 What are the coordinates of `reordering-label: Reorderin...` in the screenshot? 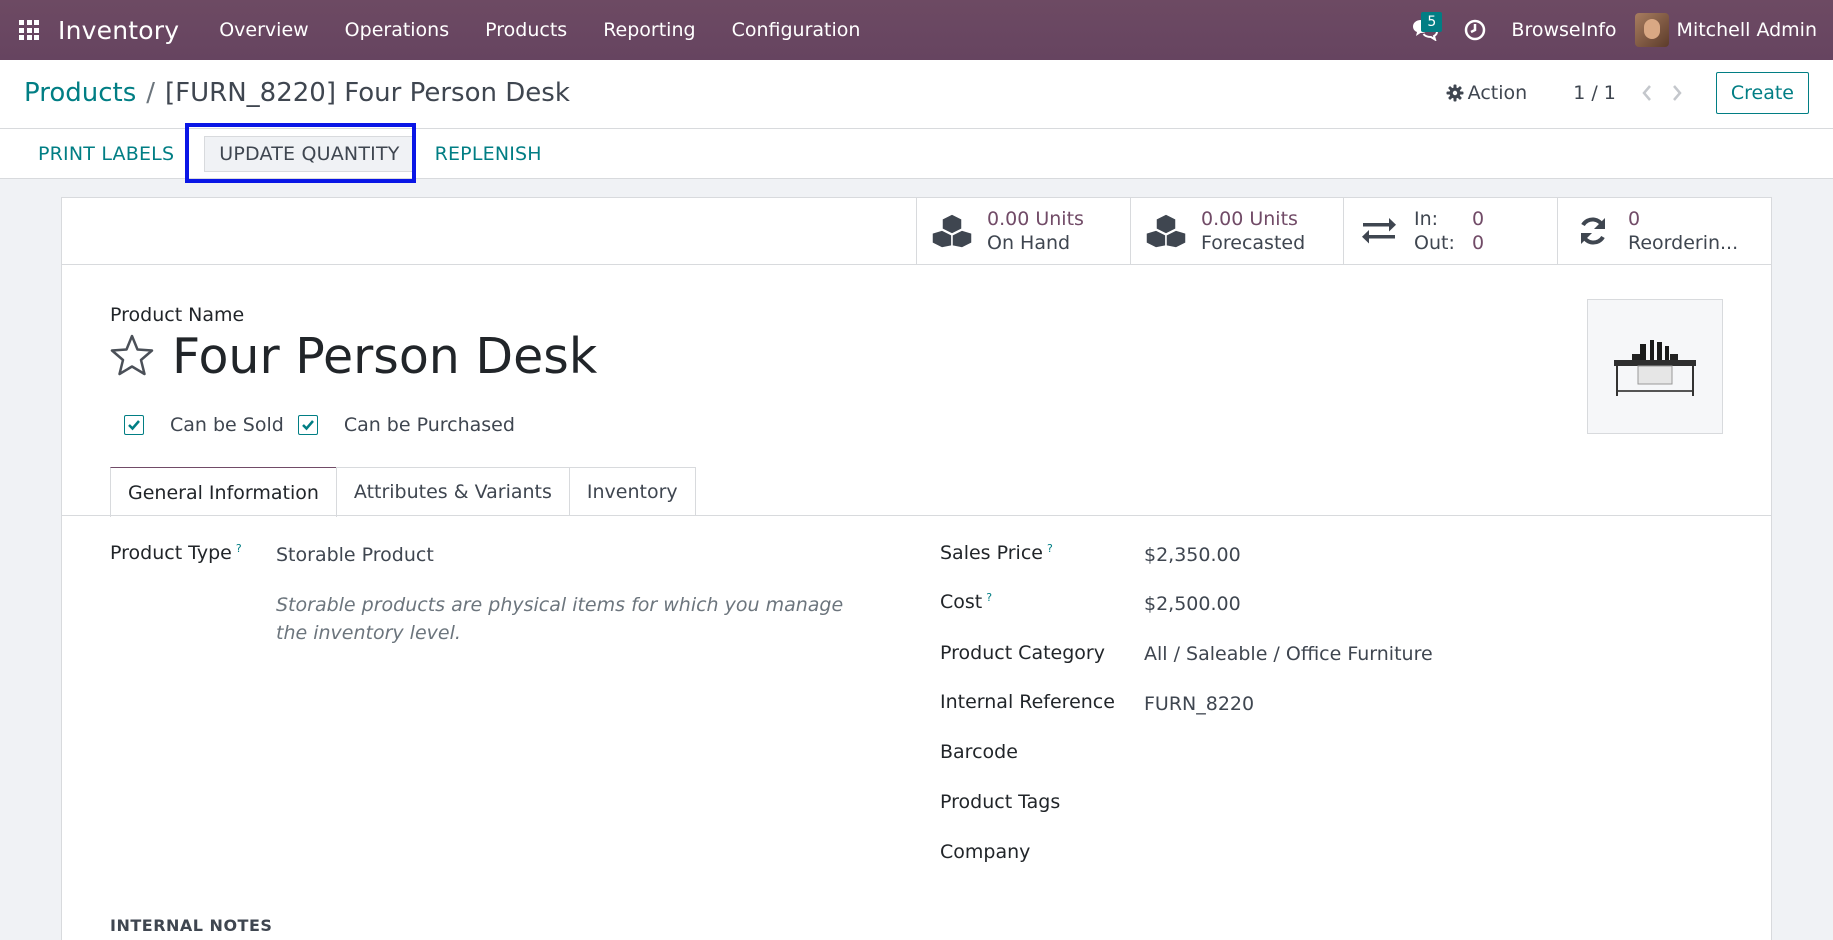 It's located at (1683, 243).